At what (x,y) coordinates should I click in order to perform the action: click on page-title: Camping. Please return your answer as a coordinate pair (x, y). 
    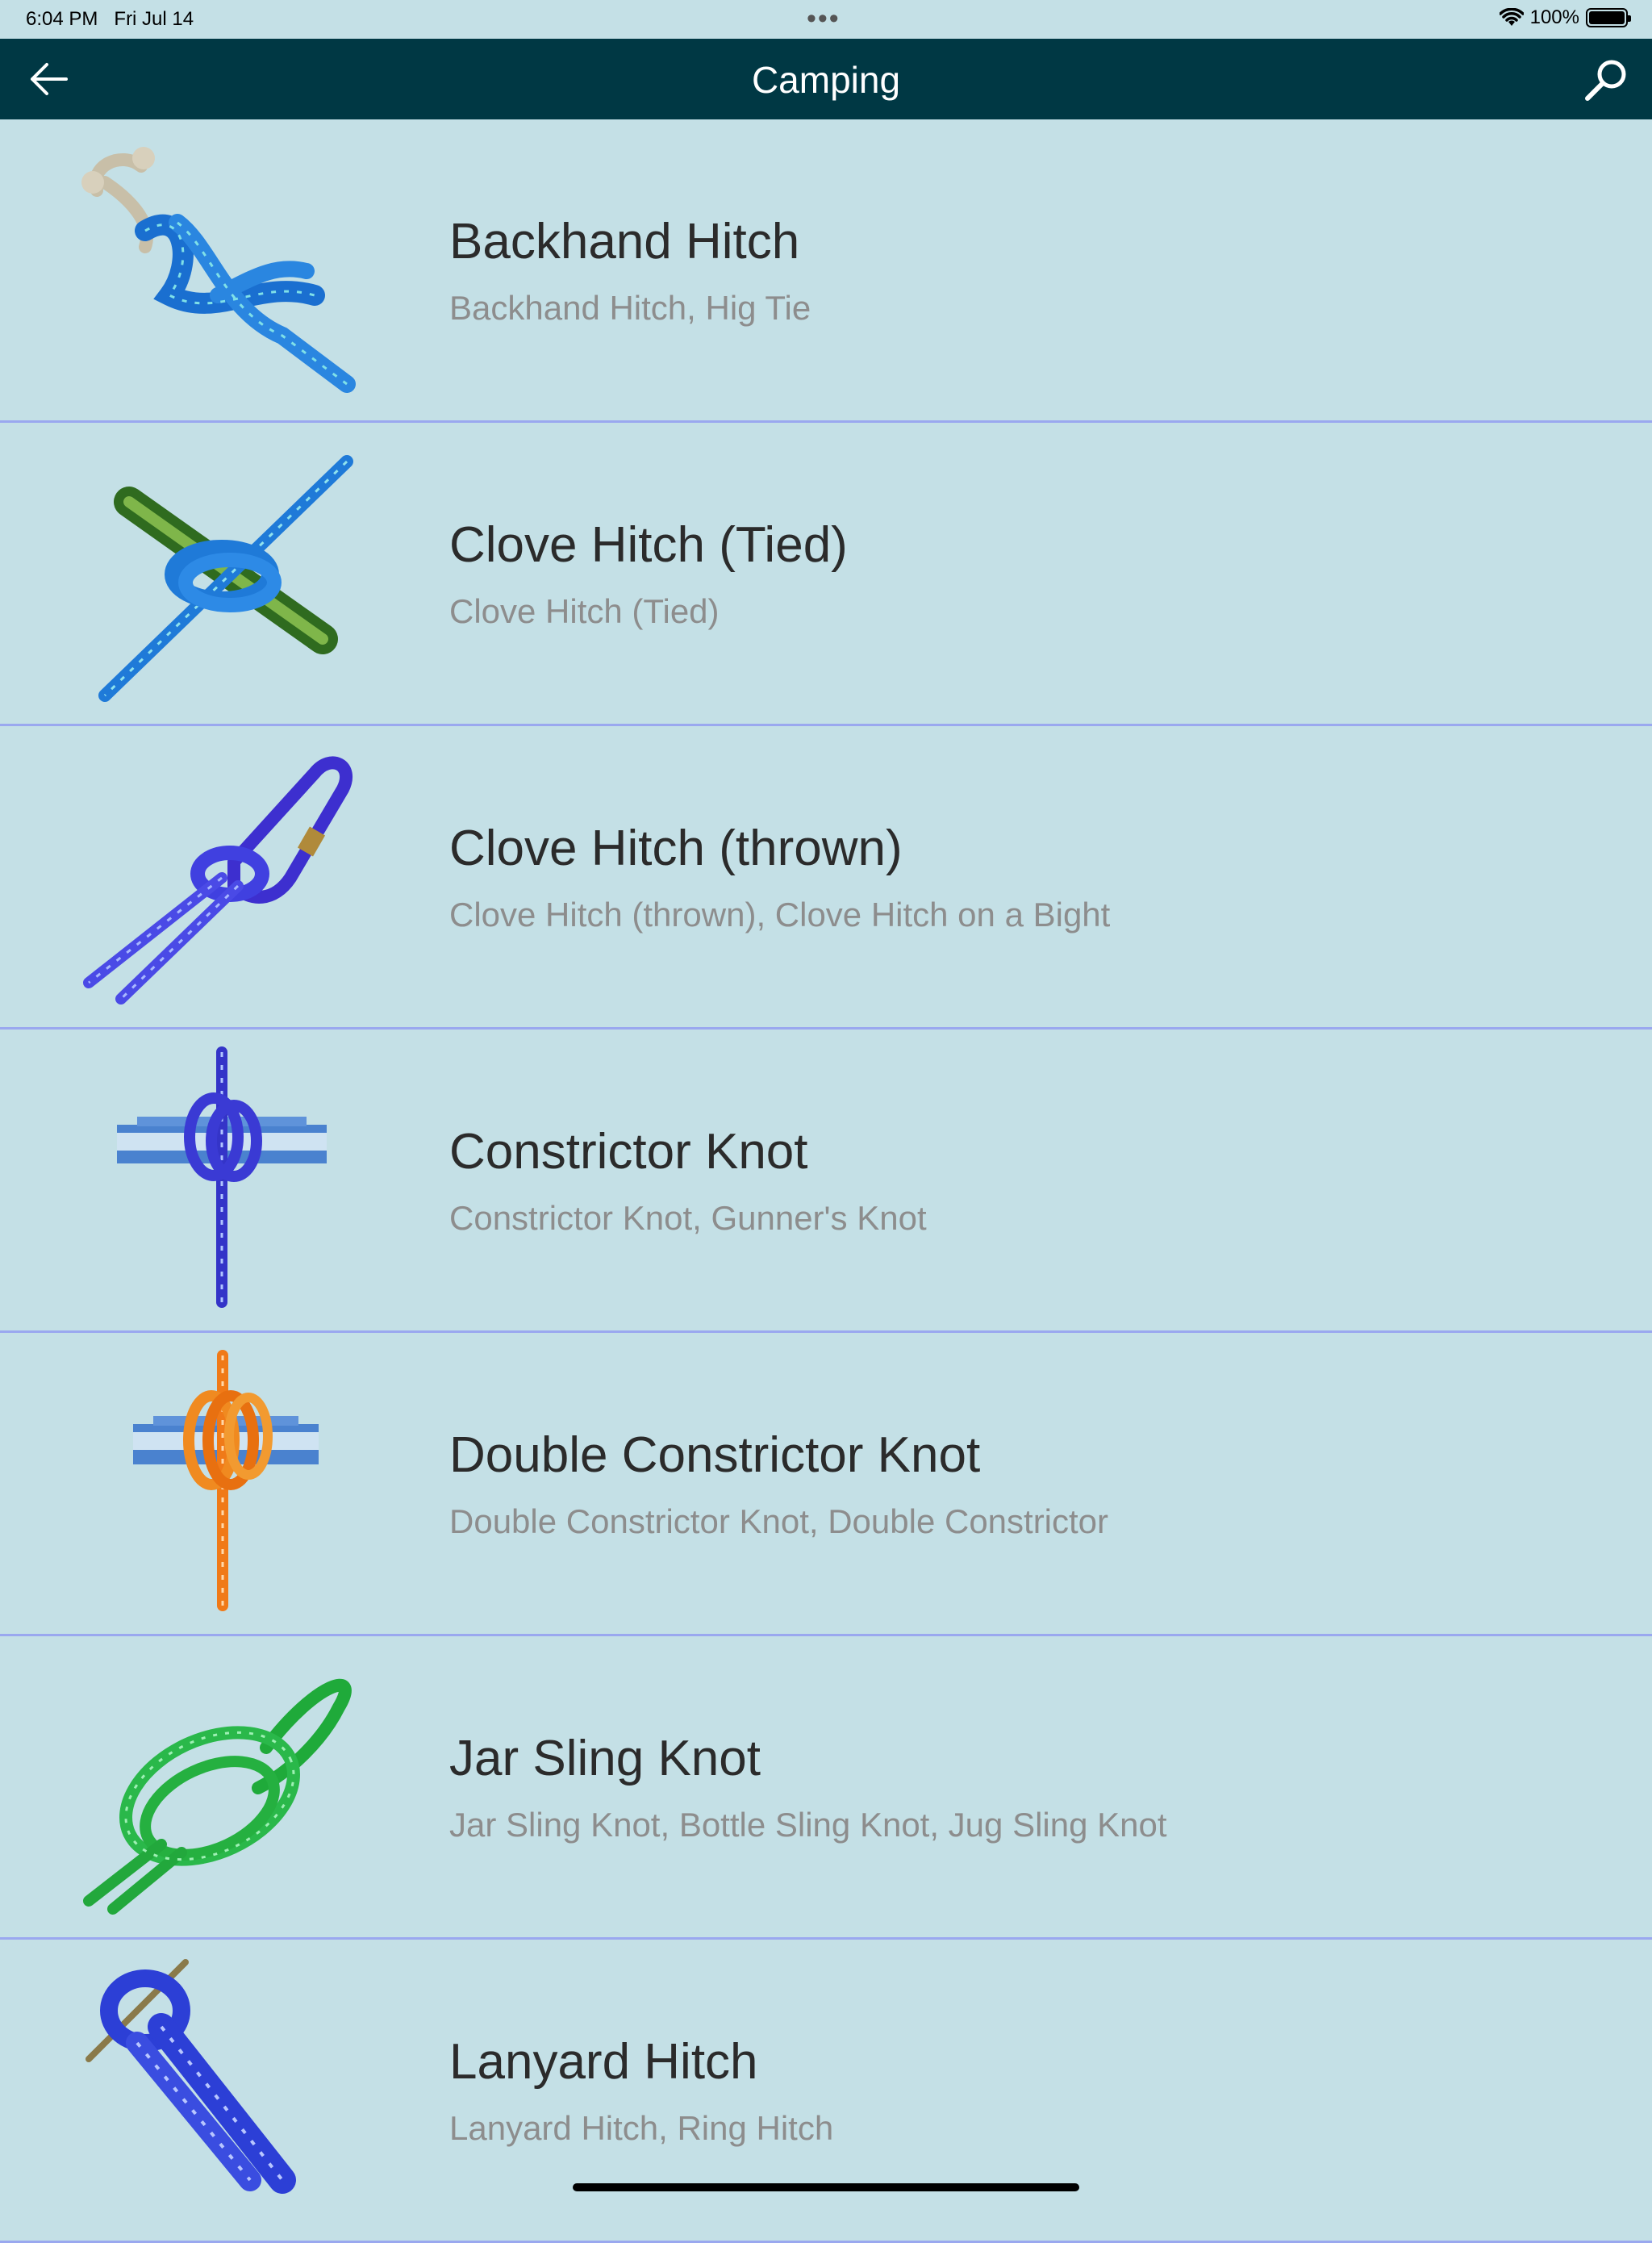
    Looking at the image, I should click on (826, 80).